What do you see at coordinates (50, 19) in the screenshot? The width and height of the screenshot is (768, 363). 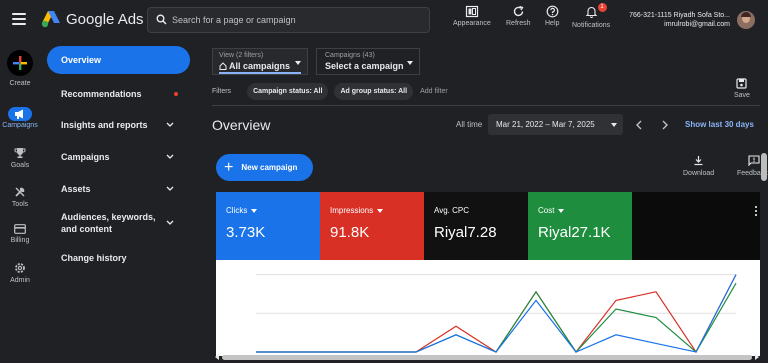 I see `google-ads-logo` at bounding box center [50, 19].